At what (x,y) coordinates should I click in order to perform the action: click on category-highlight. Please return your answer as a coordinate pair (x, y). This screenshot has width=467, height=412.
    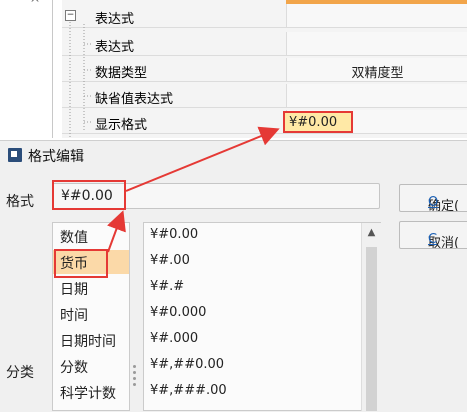
    Looking at the image, I should click on (81, 263).